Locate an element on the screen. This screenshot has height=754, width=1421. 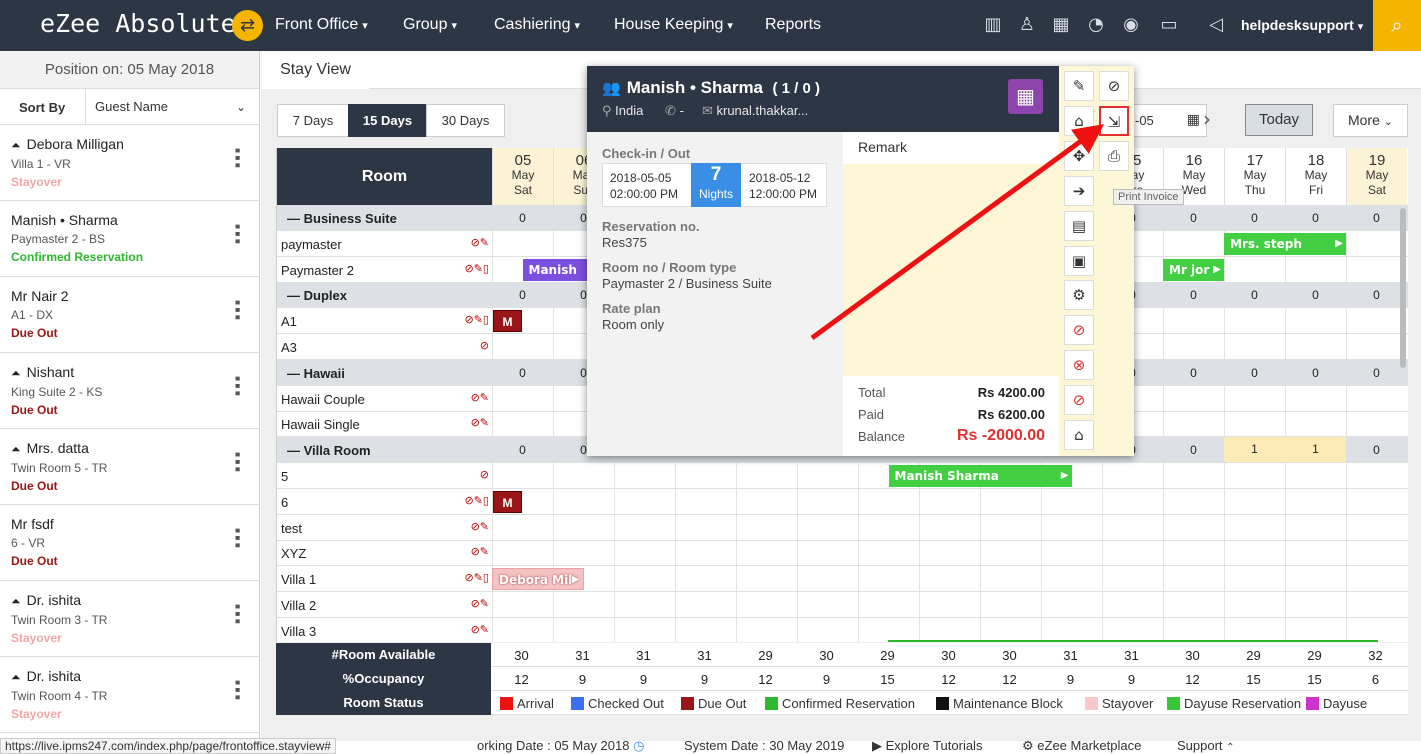
room-row: Villa 3 ⊘✎ is located at coordinates (842, 630).